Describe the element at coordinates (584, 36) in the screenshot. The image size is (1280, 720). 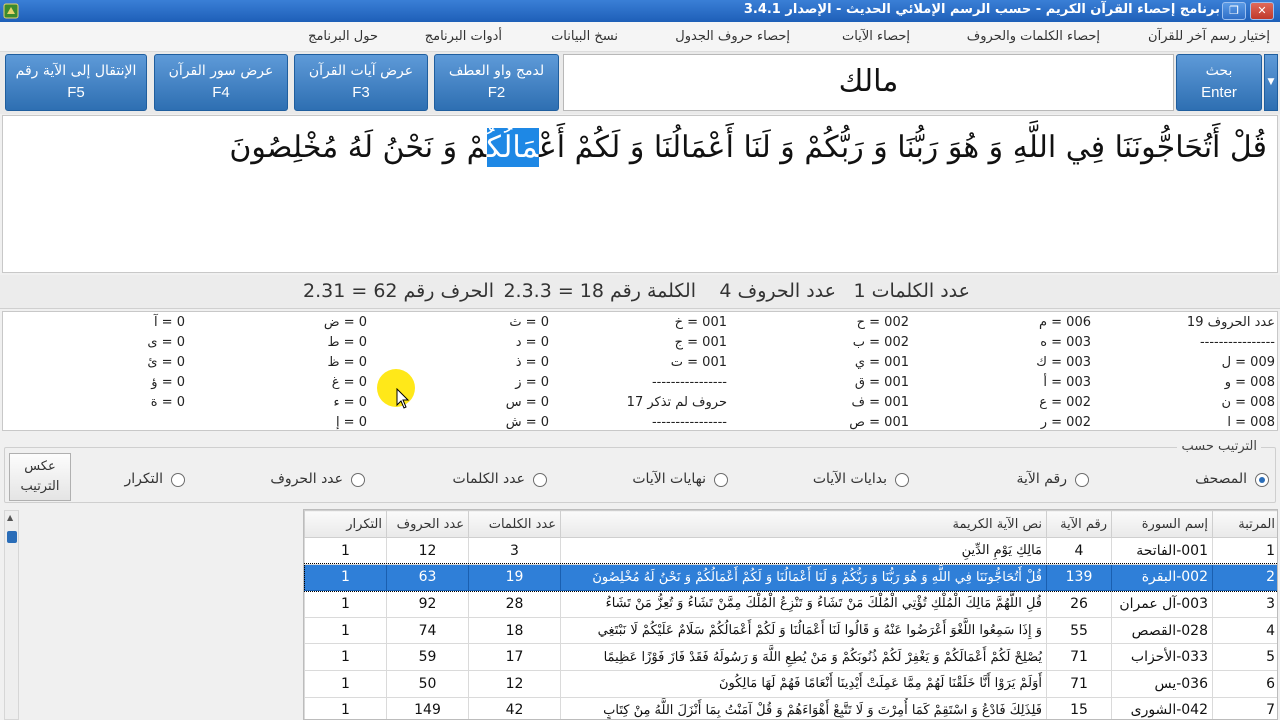
I see `menu-copy-data: نسخ البيانات` at that location.